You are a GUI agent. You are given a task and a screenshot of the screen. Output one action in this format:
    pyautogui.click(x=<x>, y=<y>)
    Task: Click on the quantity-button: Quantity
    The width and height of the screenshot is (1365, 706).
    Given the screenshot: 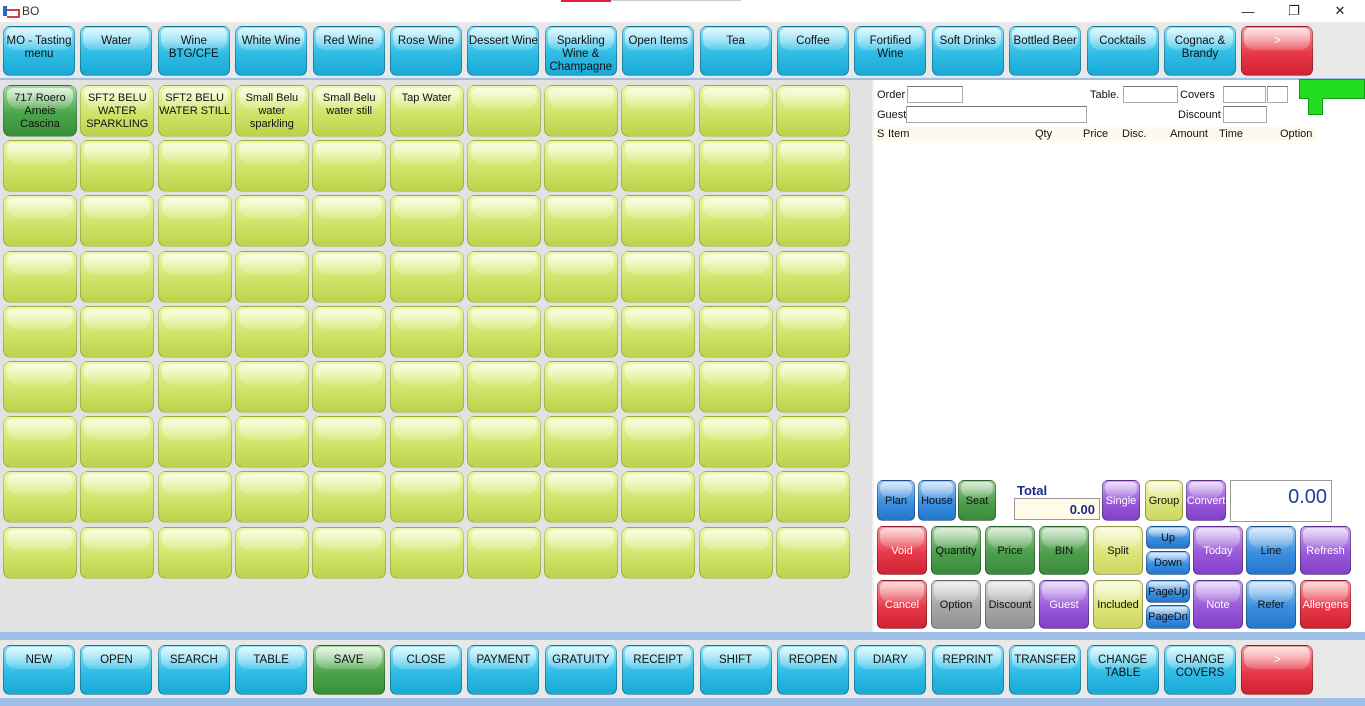 What is the action you would take?
    pyautogui.click(x=956, y=550)
    